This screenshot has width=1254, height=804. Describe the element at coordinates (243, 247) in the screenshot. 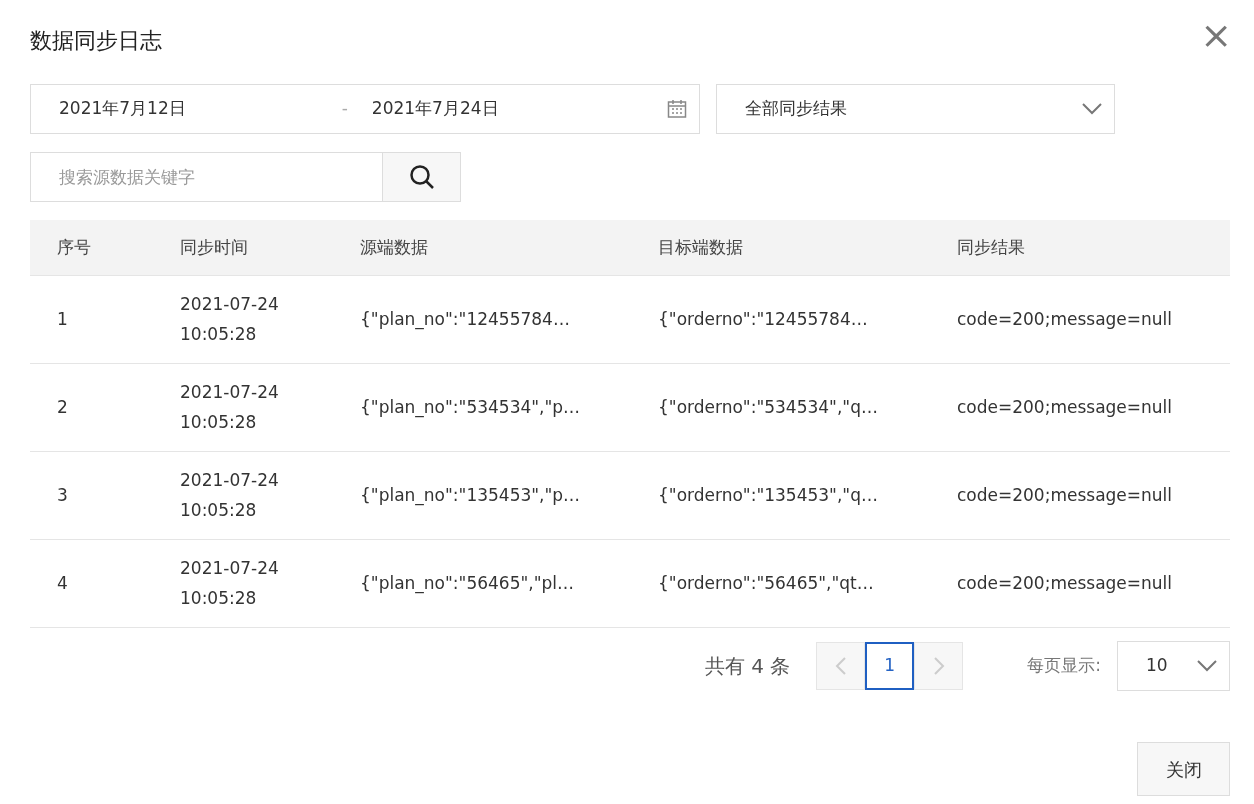

I see `column-header: 同步时间` at that location.